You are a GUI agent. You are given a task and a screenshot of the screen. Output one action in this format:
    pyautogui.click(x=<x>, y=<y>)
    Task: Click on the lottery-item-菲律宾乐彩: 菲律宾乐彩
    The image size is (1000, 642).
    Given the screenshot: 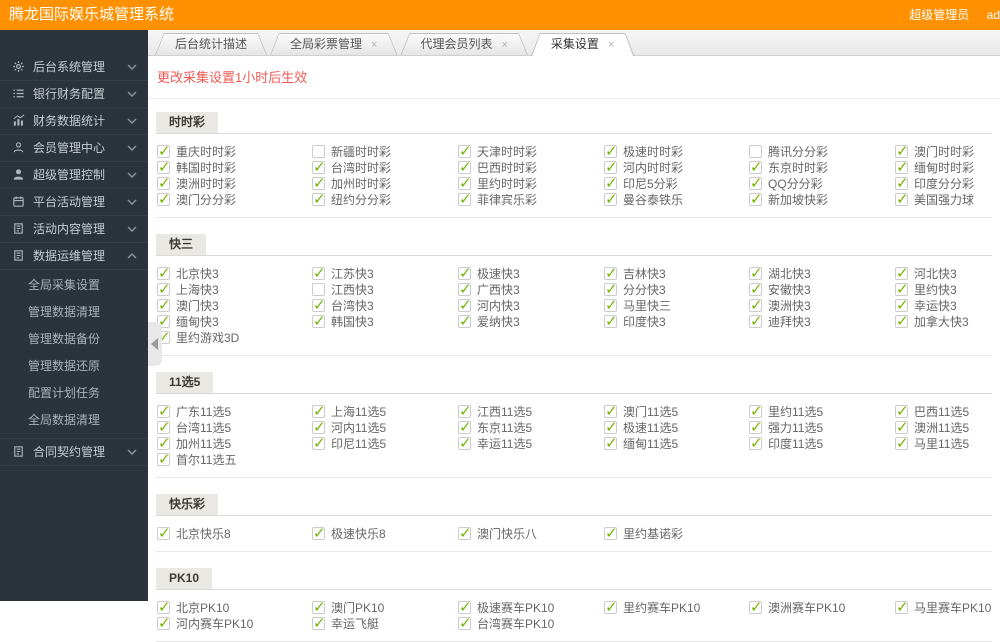 What is the action you would take?
    pyautogui.click(x=531, y=199)
    